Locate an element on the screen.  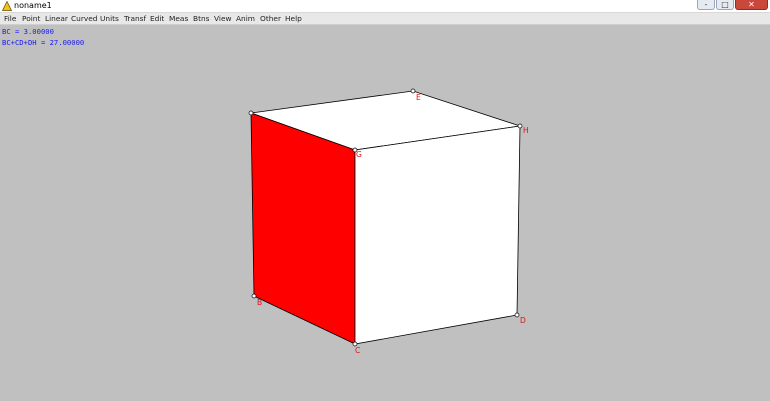
cube-front-face is located at coordinates (437, 235).